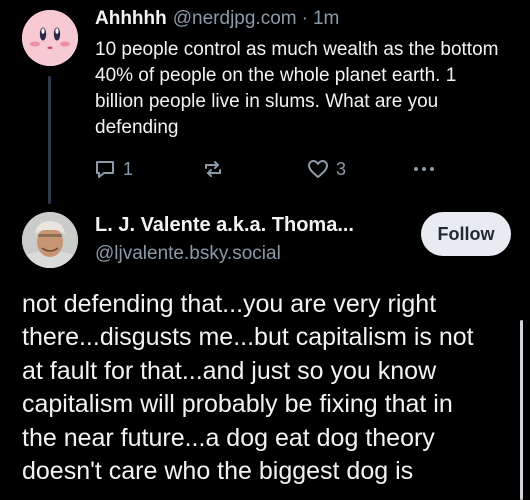 The width and height of the screenshot is (530, 500). Describe the element at coordinates (235, 19) in the screenshot. I see `author-handle: @nerdjpg.com` at that location.